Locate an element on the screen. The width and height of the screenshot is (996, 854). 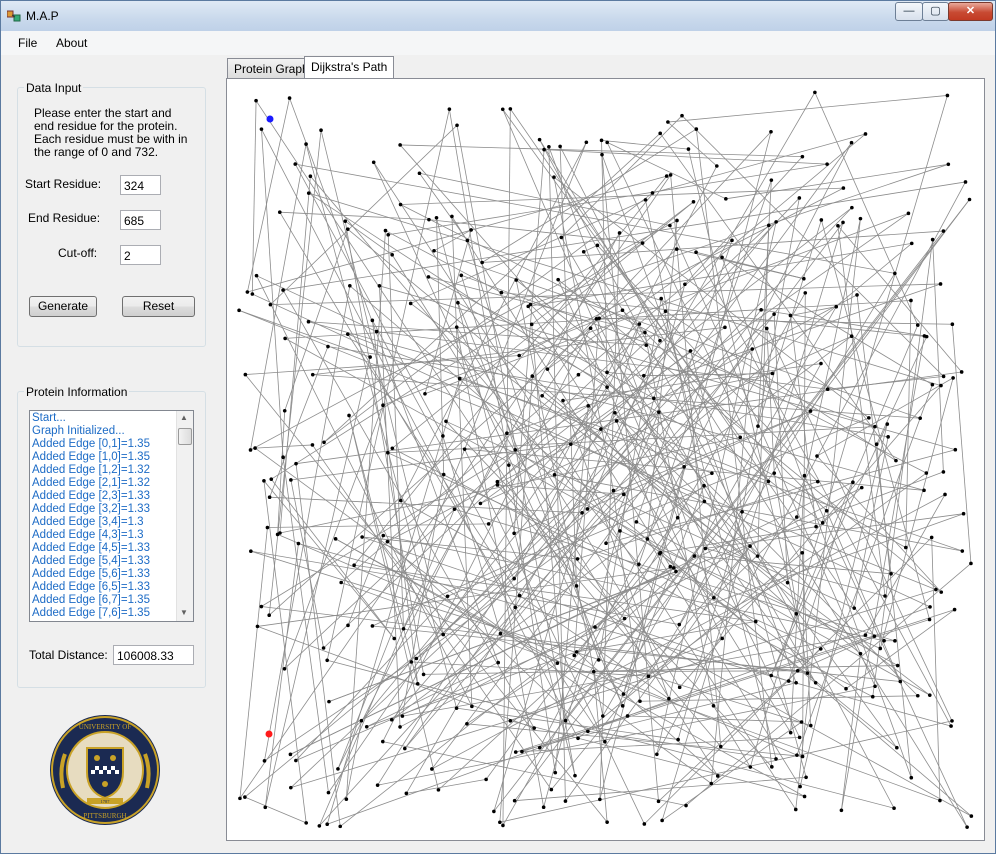
menu-file: File is located at coordinates (27, 43).